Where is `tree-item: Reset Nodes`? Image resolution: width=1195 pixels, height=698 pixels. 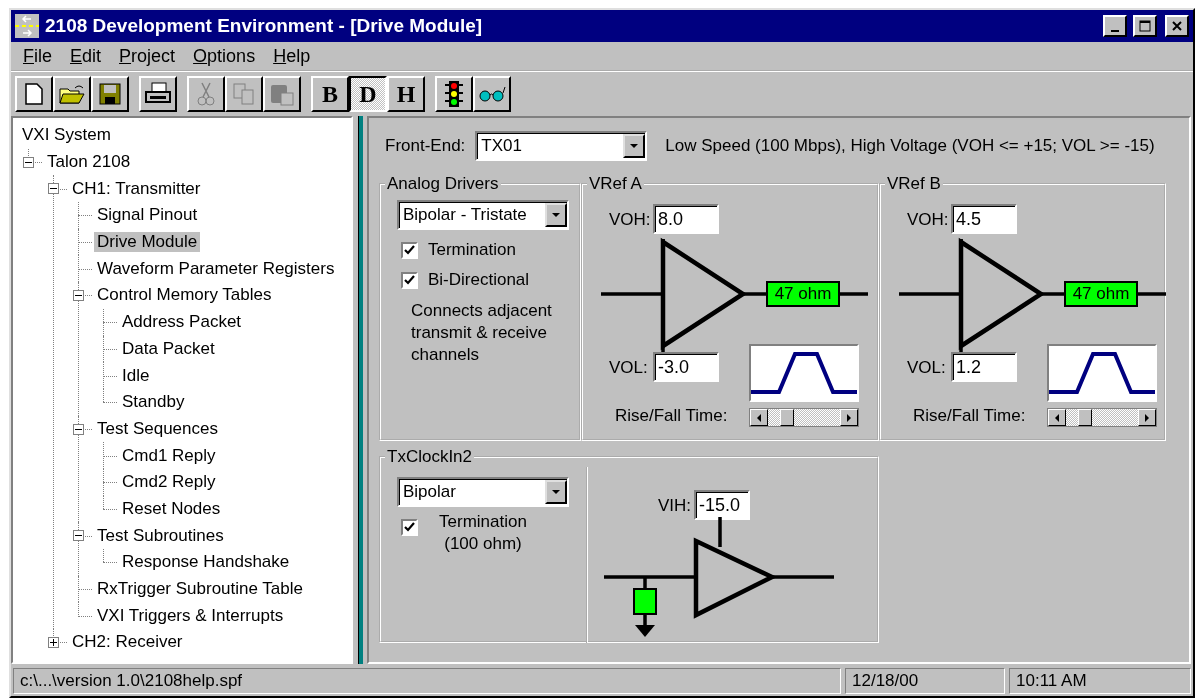 tree-item: Reset Nodes is located at coordinates (171, 508).